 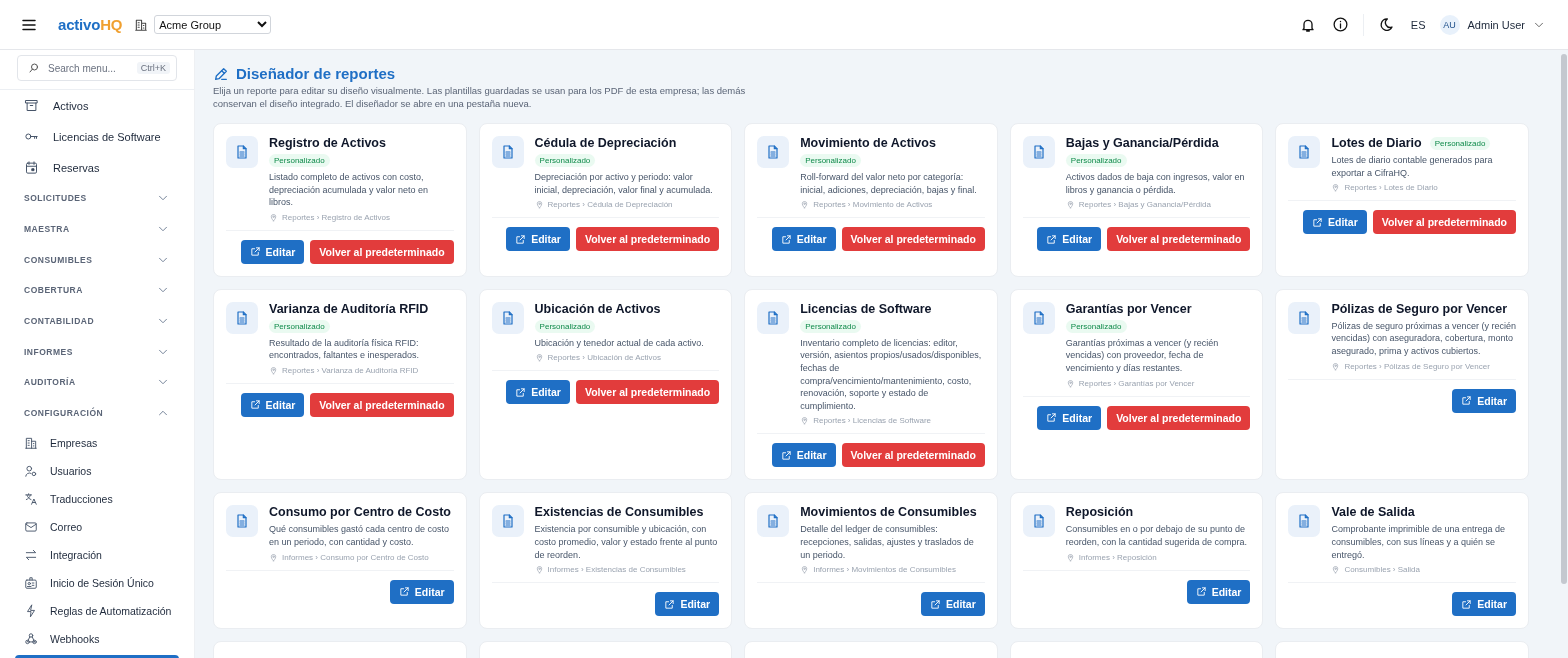 I want to click on user-avatar: AU, so click(x=1449, y=24).